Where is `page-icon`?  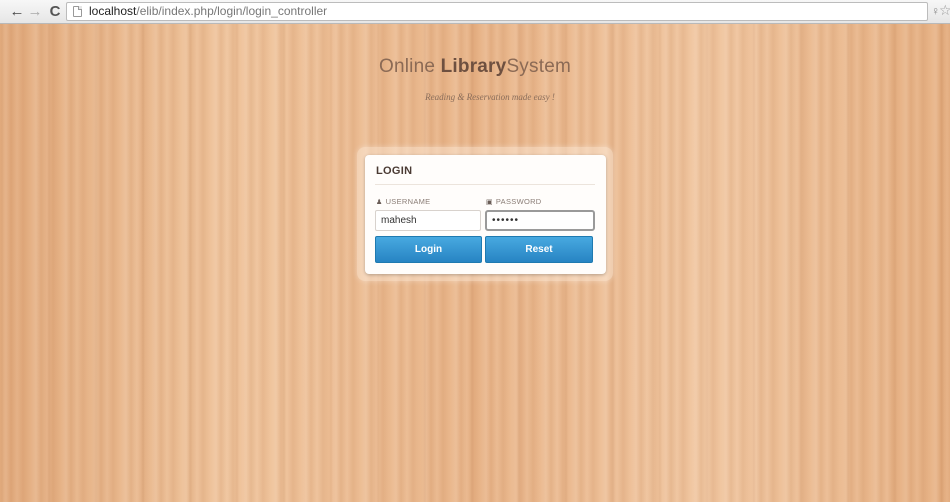 page-icon is located at coordinates (77, 11).